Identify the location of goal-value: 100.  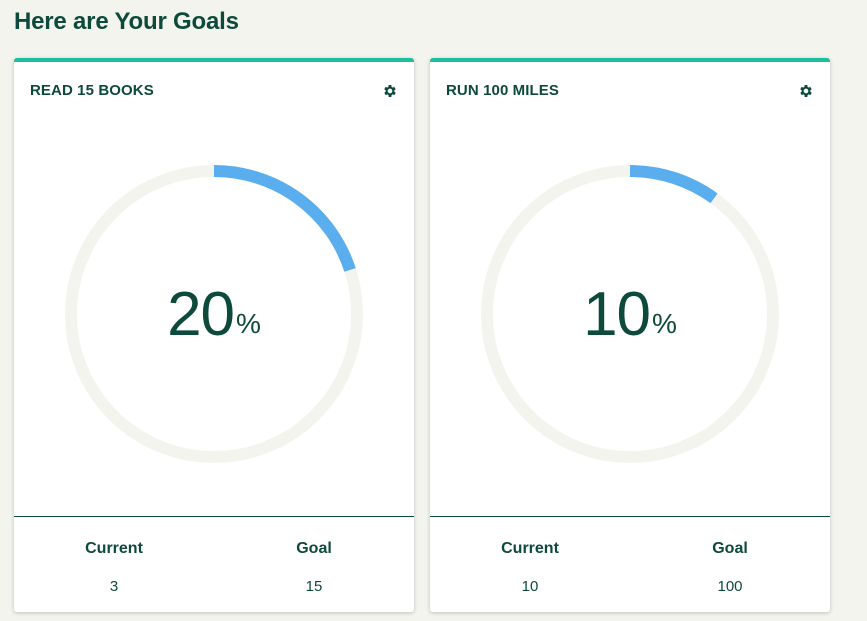
(730, 586).